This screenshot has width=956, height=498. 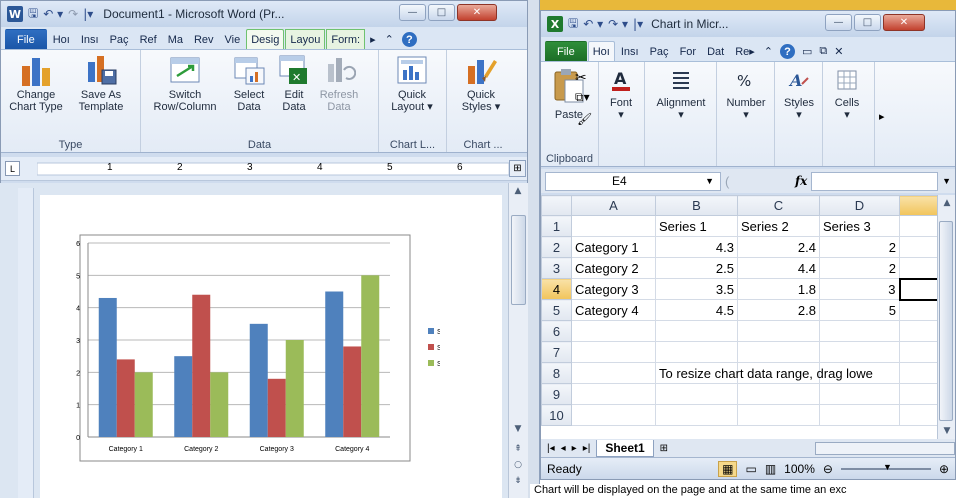 I want to click on zoom-in-icon: ⊕, so click(x=944, y=469).